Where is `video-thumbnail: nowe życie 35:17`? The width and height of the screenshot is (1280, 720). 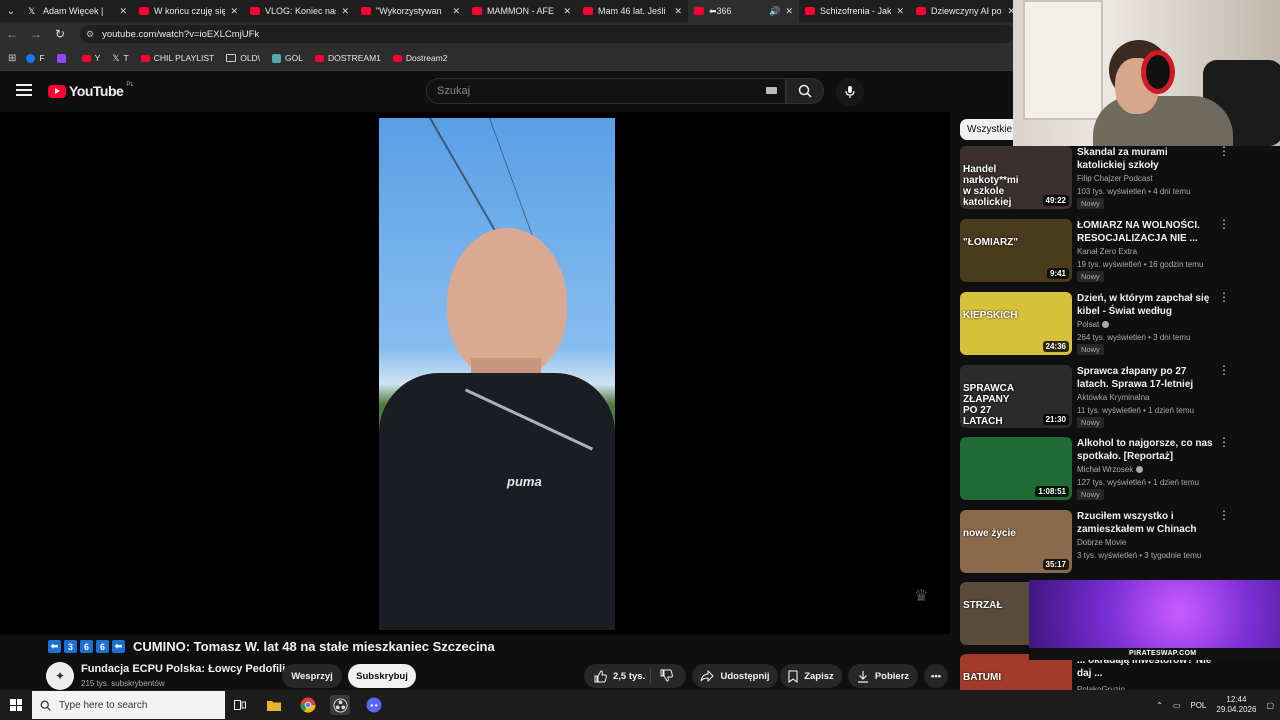
video-thumbnail: nowe życie 35:17 is located at coordinates (1016, 541).